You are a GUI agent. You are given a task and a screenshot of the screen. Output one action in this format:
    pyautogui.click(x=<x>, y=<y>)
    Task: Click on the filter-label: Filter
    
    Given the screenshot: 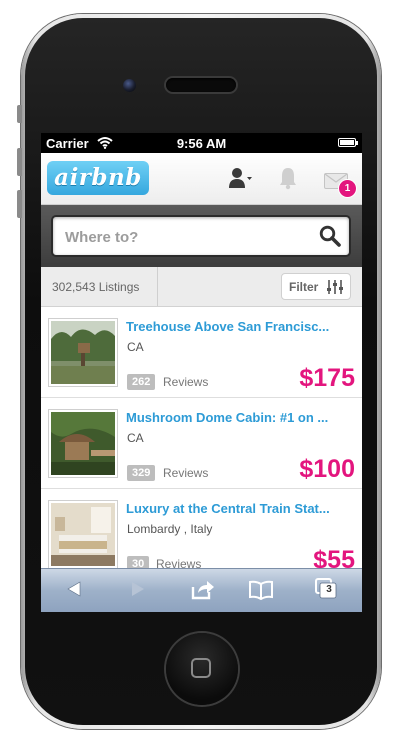 What is the action you would take?
    pyautogui.click(x=304, y=287)
    